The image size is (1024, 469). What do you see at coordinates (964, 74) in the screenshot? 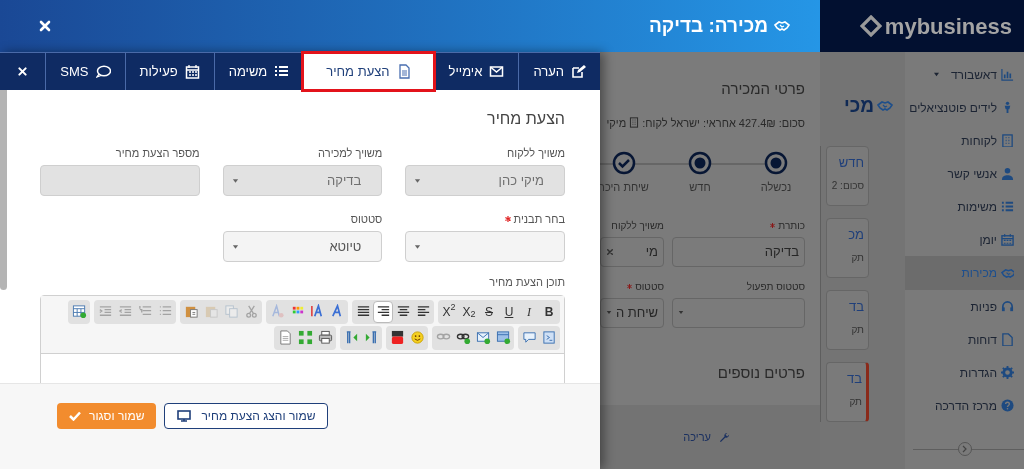
I see `sidebar-item: דאשבורד` at bounding box center [964, 74].